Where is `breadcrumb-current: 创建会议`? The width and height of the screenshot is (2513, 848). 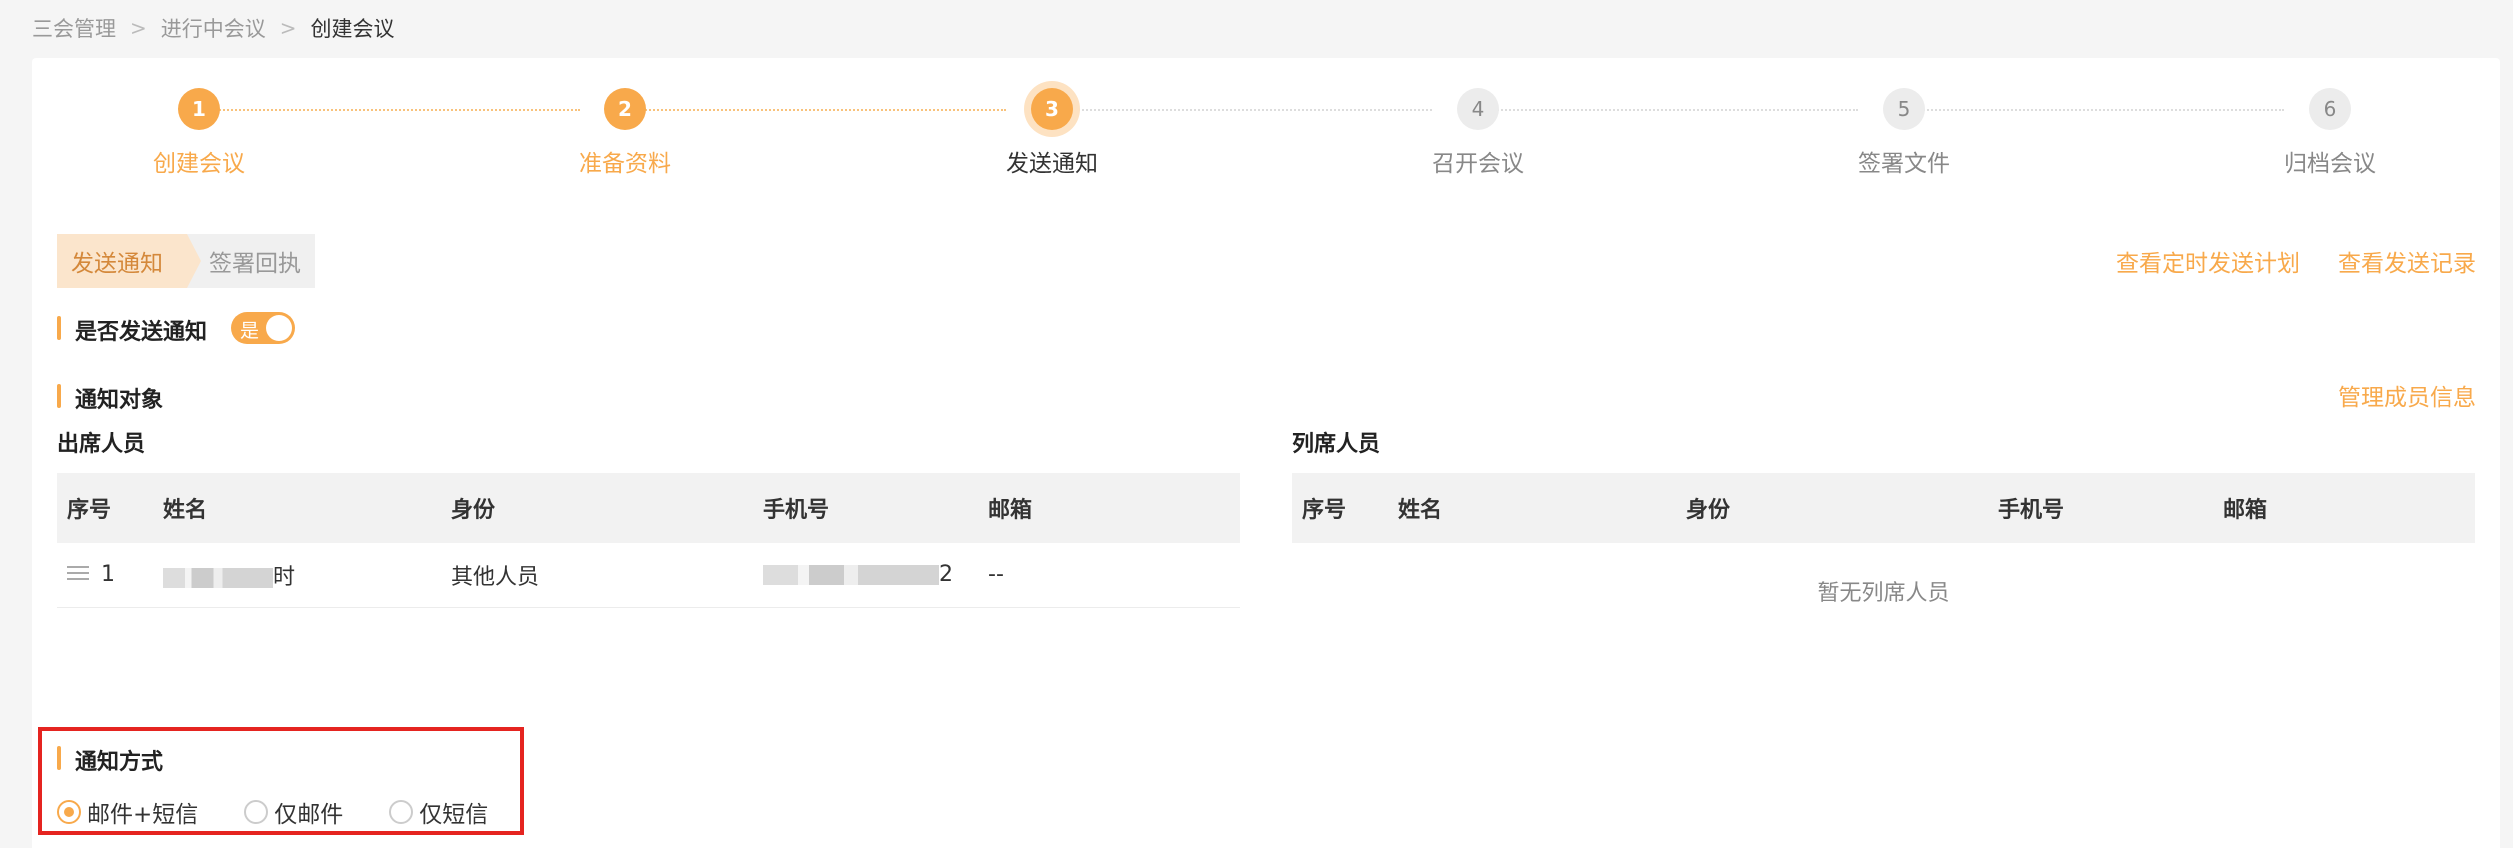
breadcrumb-current: 创建会议 is located at coordinates (352, 29).